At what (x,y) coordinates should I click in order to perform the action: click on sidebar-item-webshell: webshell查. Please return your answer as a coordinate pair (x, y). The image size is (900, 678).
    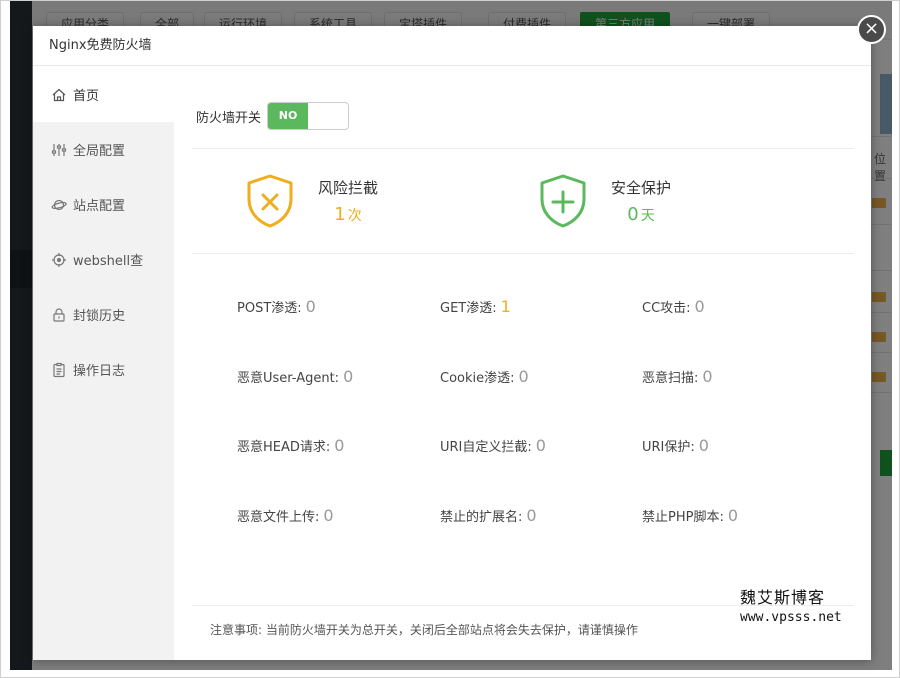
    Looking at the image, I should click on (103, 259).